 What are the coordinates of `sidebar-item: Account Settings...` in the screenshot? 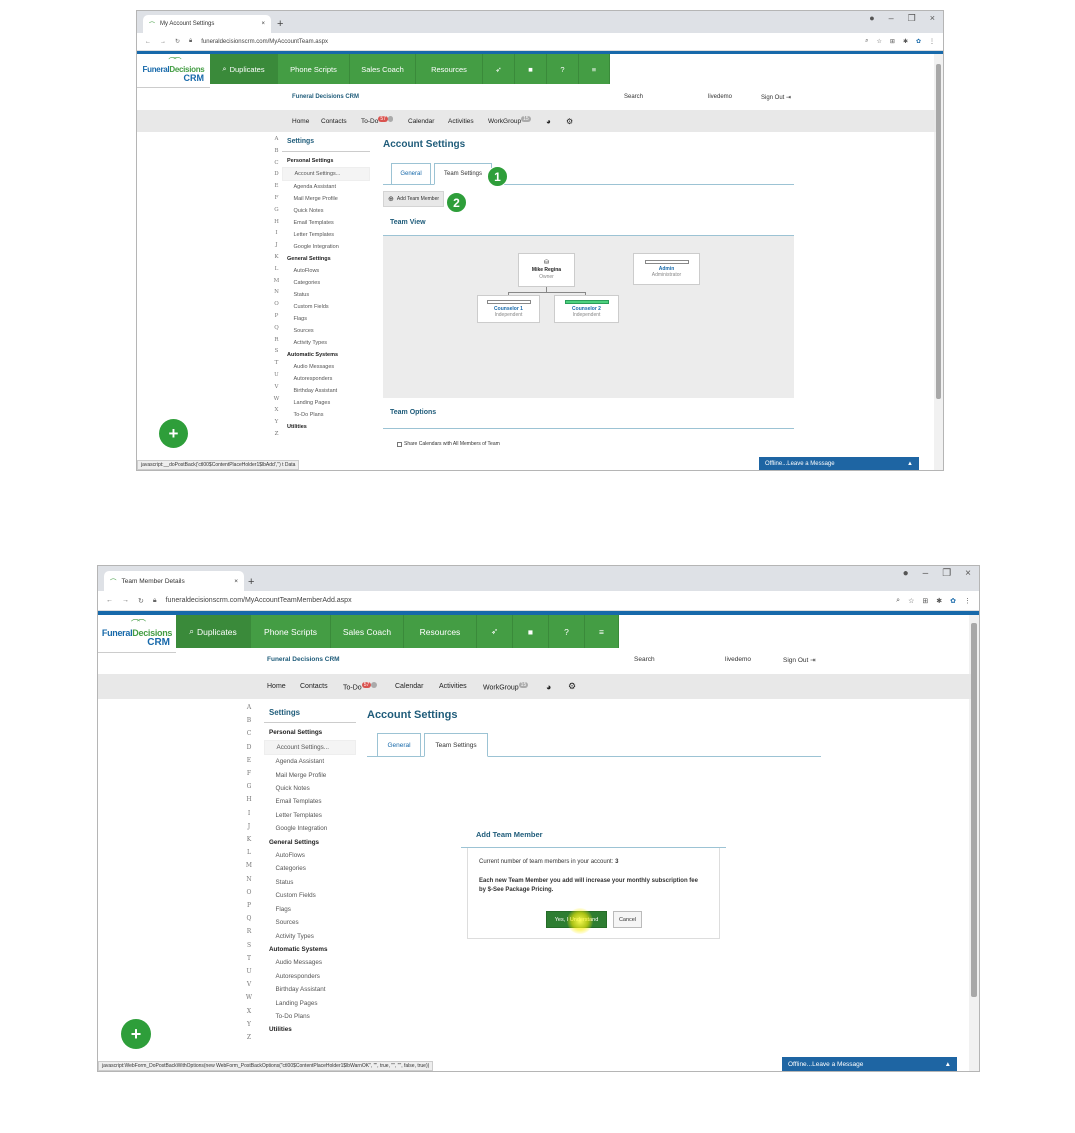 It's located at (326, 174).